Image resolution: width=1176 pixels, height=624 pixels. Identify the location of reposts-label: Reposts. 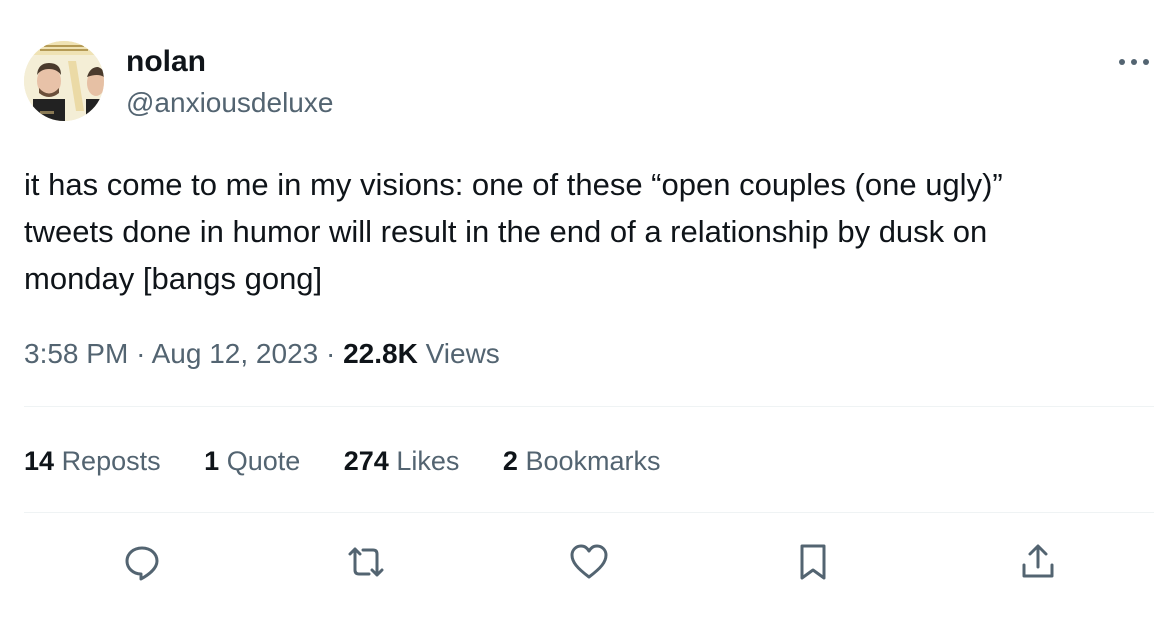
(111, 461).